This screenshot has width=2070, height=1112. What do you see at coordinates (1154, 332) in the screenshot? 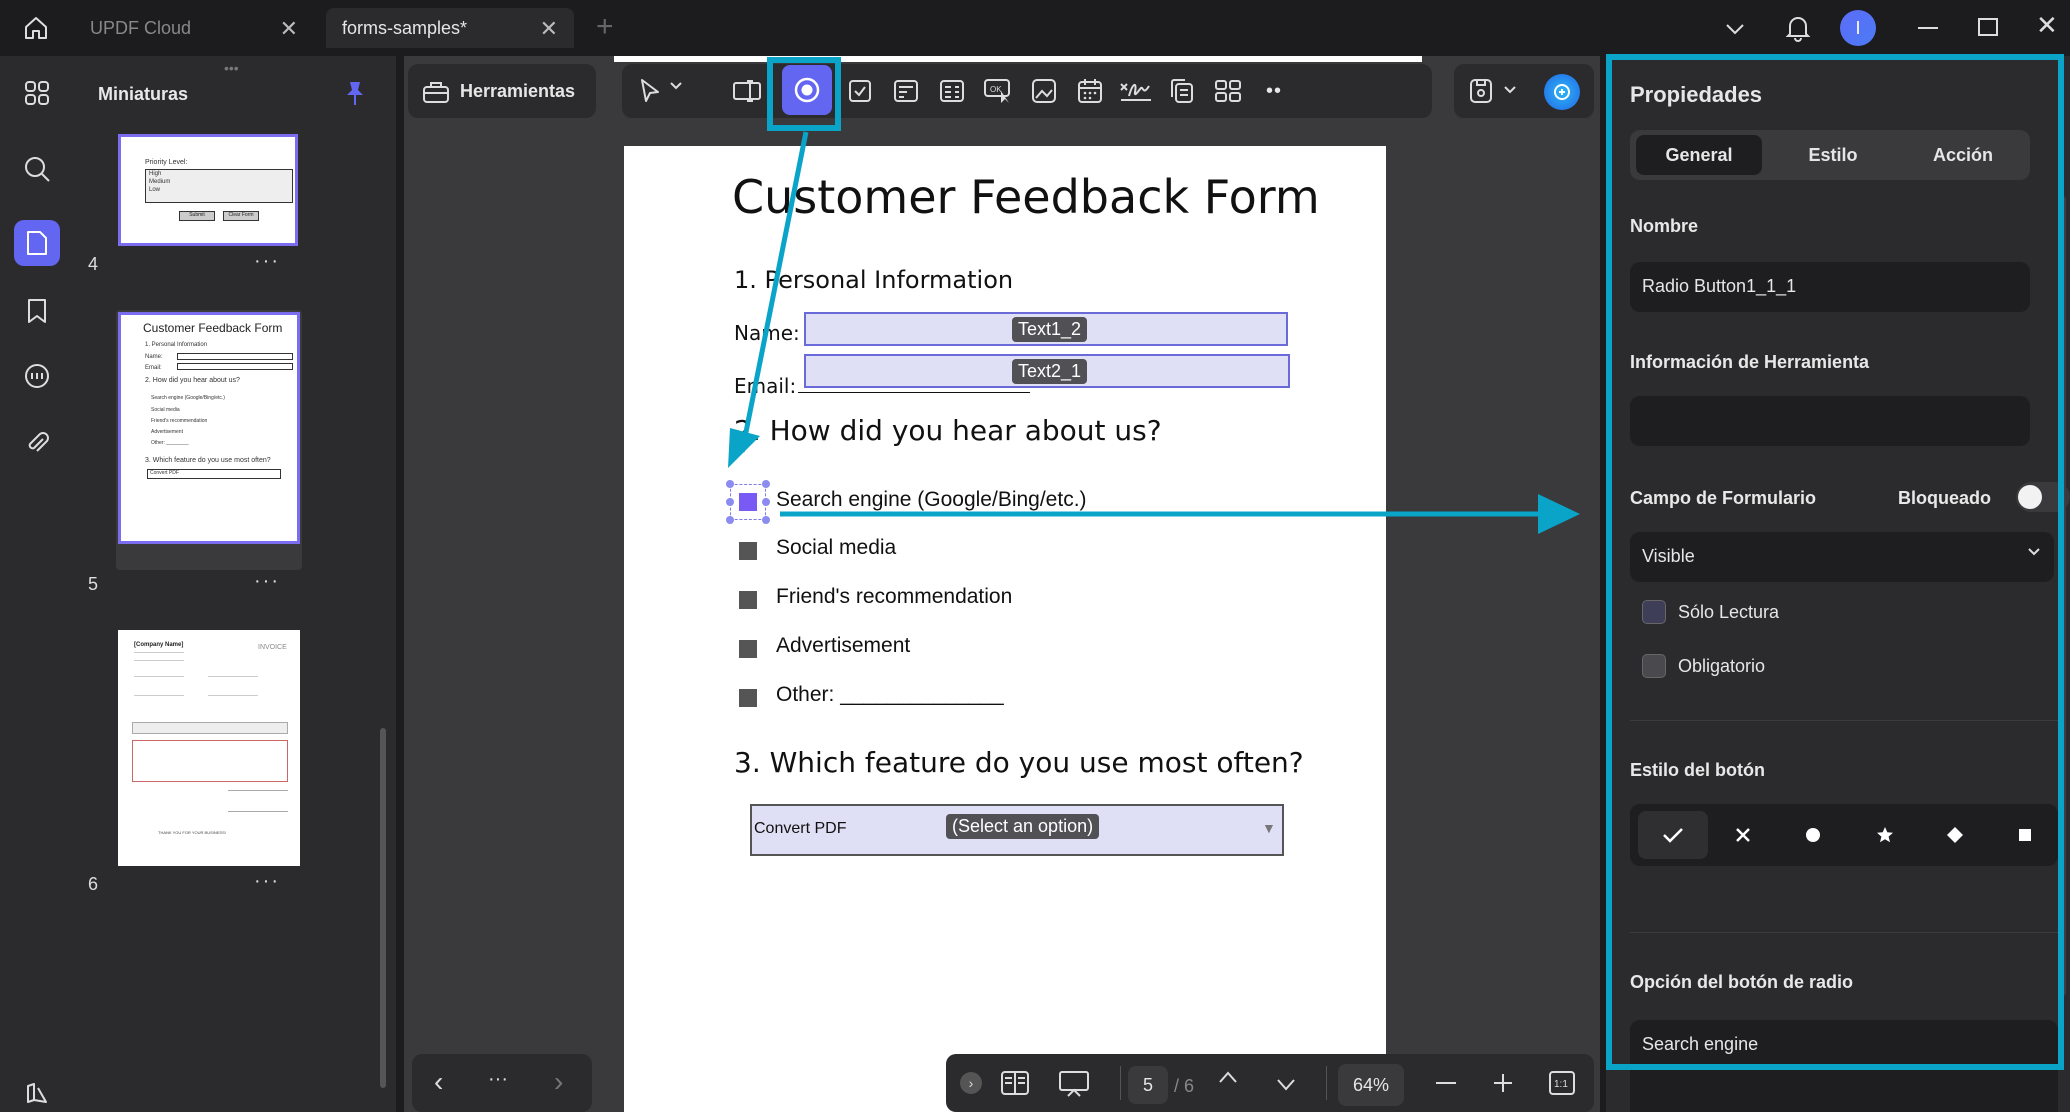
I see `annotation-arrows` at bounding box center [1154, 332].